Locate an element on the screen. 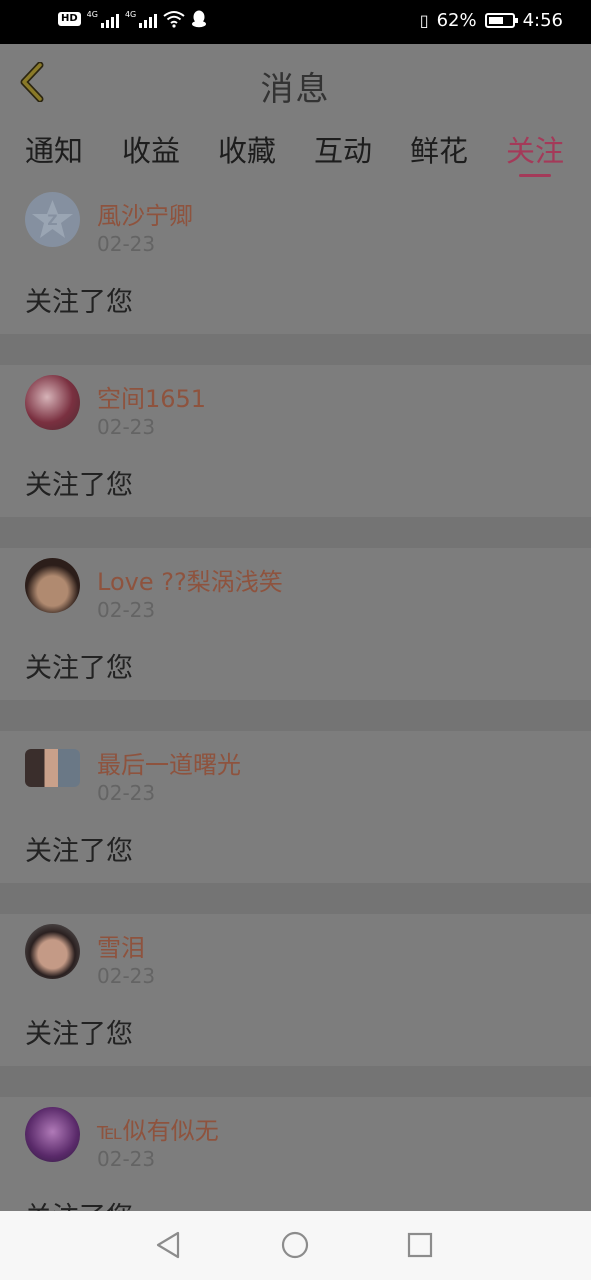  battery-icon is located at coordinates (501, 20).